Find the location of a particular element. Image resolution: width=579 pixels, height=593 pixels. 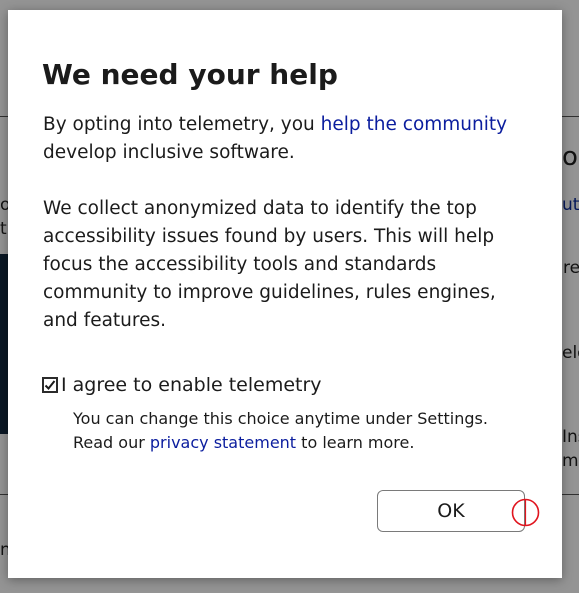

settings-note-text-end: to learn more. is located at coordinates (355, 442).